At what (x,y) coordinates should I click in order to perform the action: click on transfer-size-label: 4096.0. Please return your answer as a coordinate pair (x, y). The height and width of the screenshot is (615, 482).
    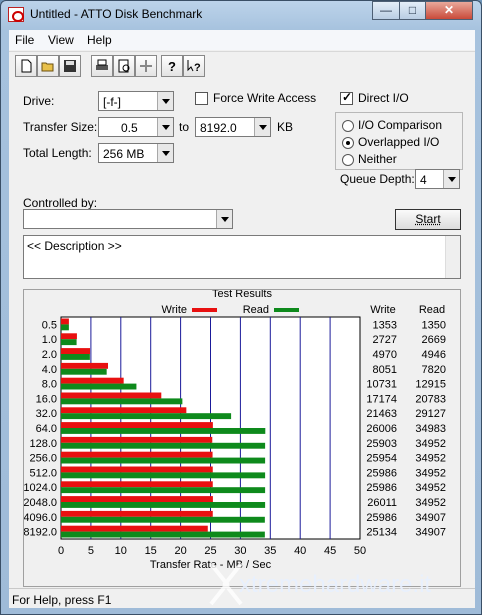
    Looking at the image, I should click on (40, 518).